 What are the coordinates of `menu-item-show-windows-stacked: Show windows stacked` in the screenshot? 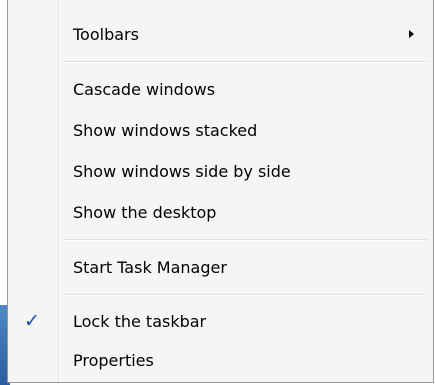 It's located at (220, 130).